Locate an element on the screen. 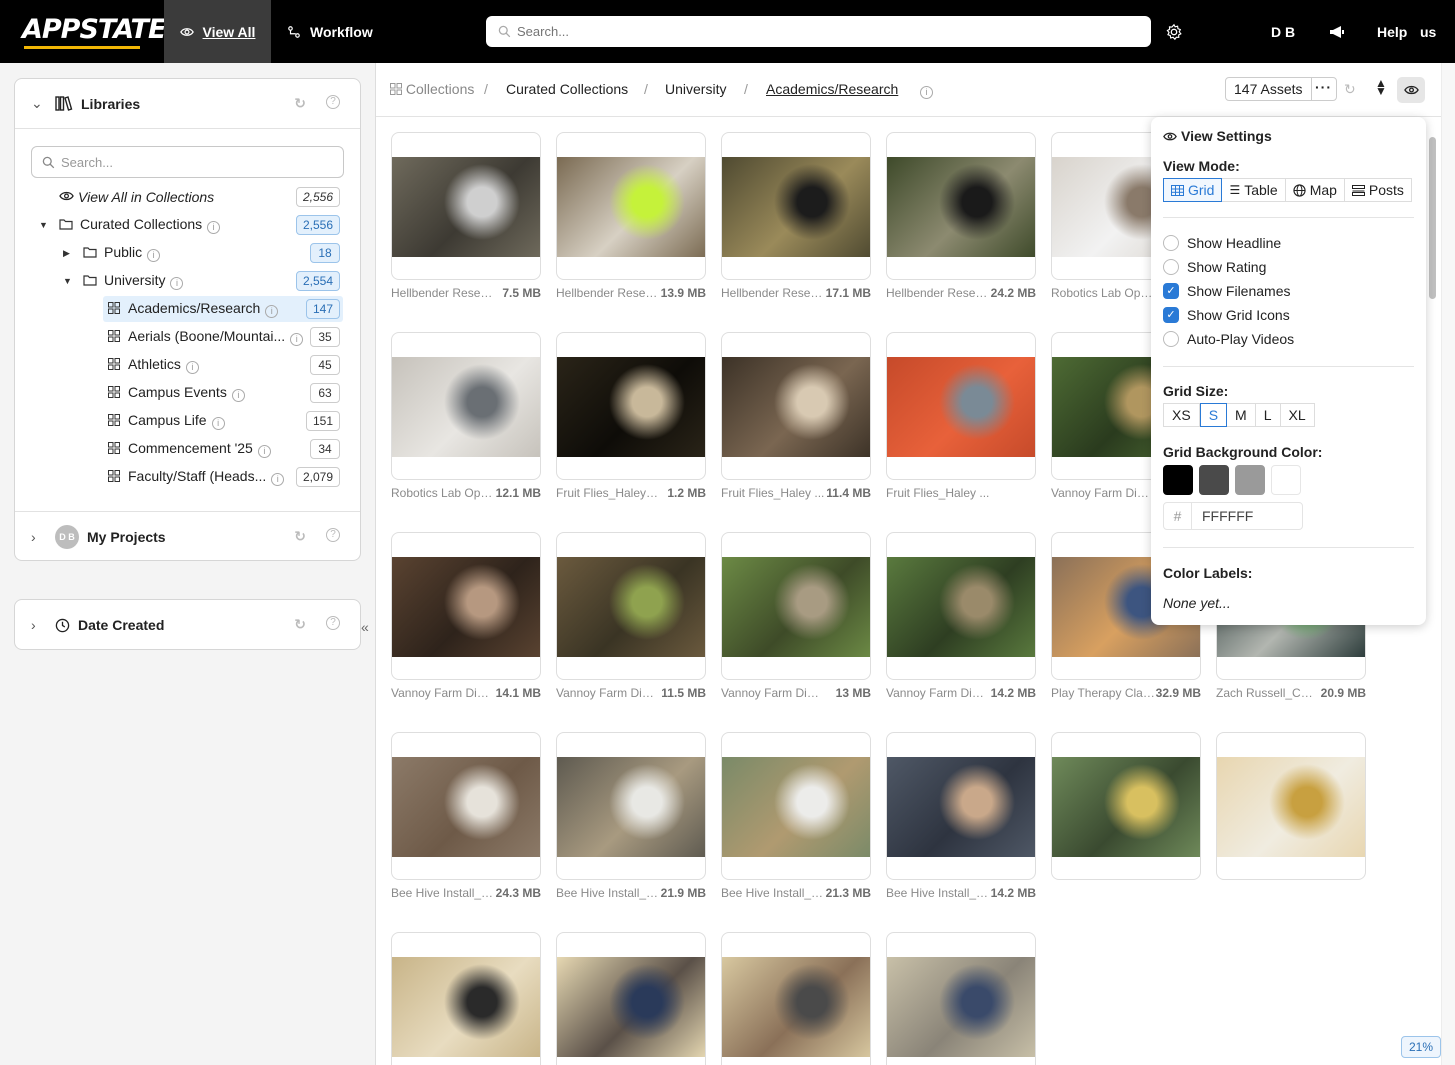 The width and height of the screenshot is (1455, 1065). breadcrumb-collections: Collections is located at coordinates (432, 89).